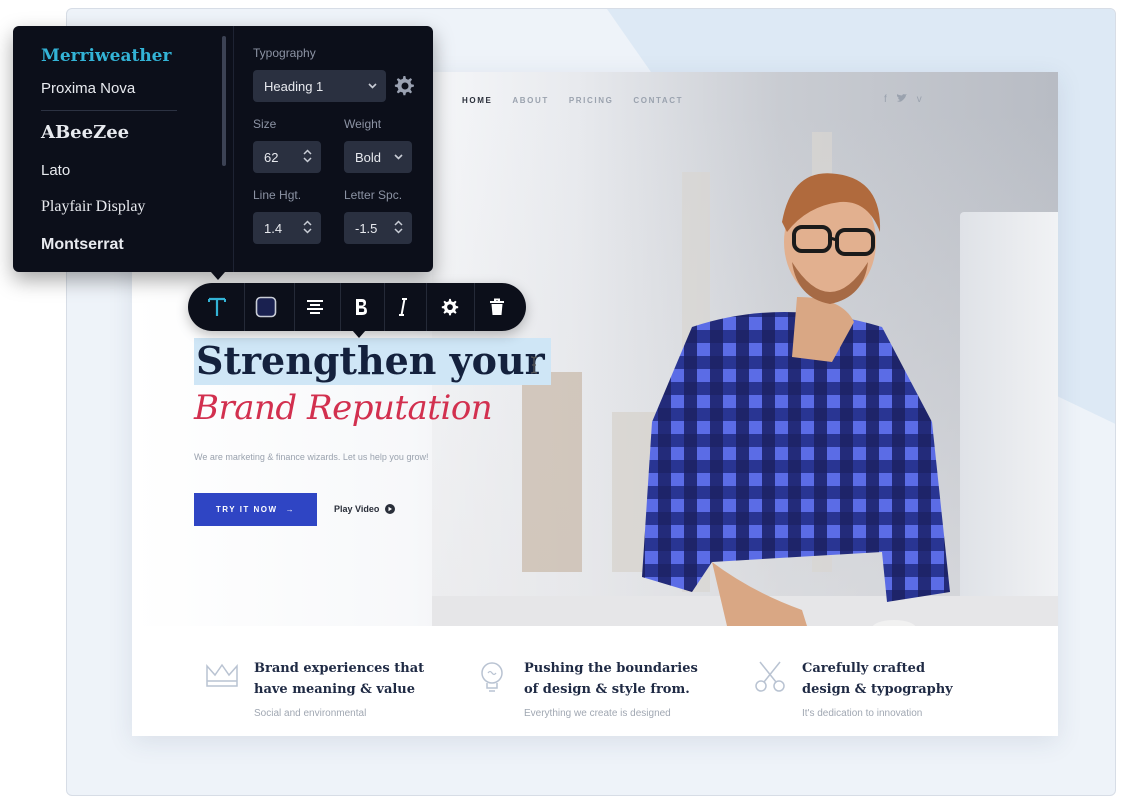 This screenshot has height=798, width=1122. Describe the element at coordinates (82, 245) in the screenshot. I see `font-option-montserrat: Montserrat` at that location.